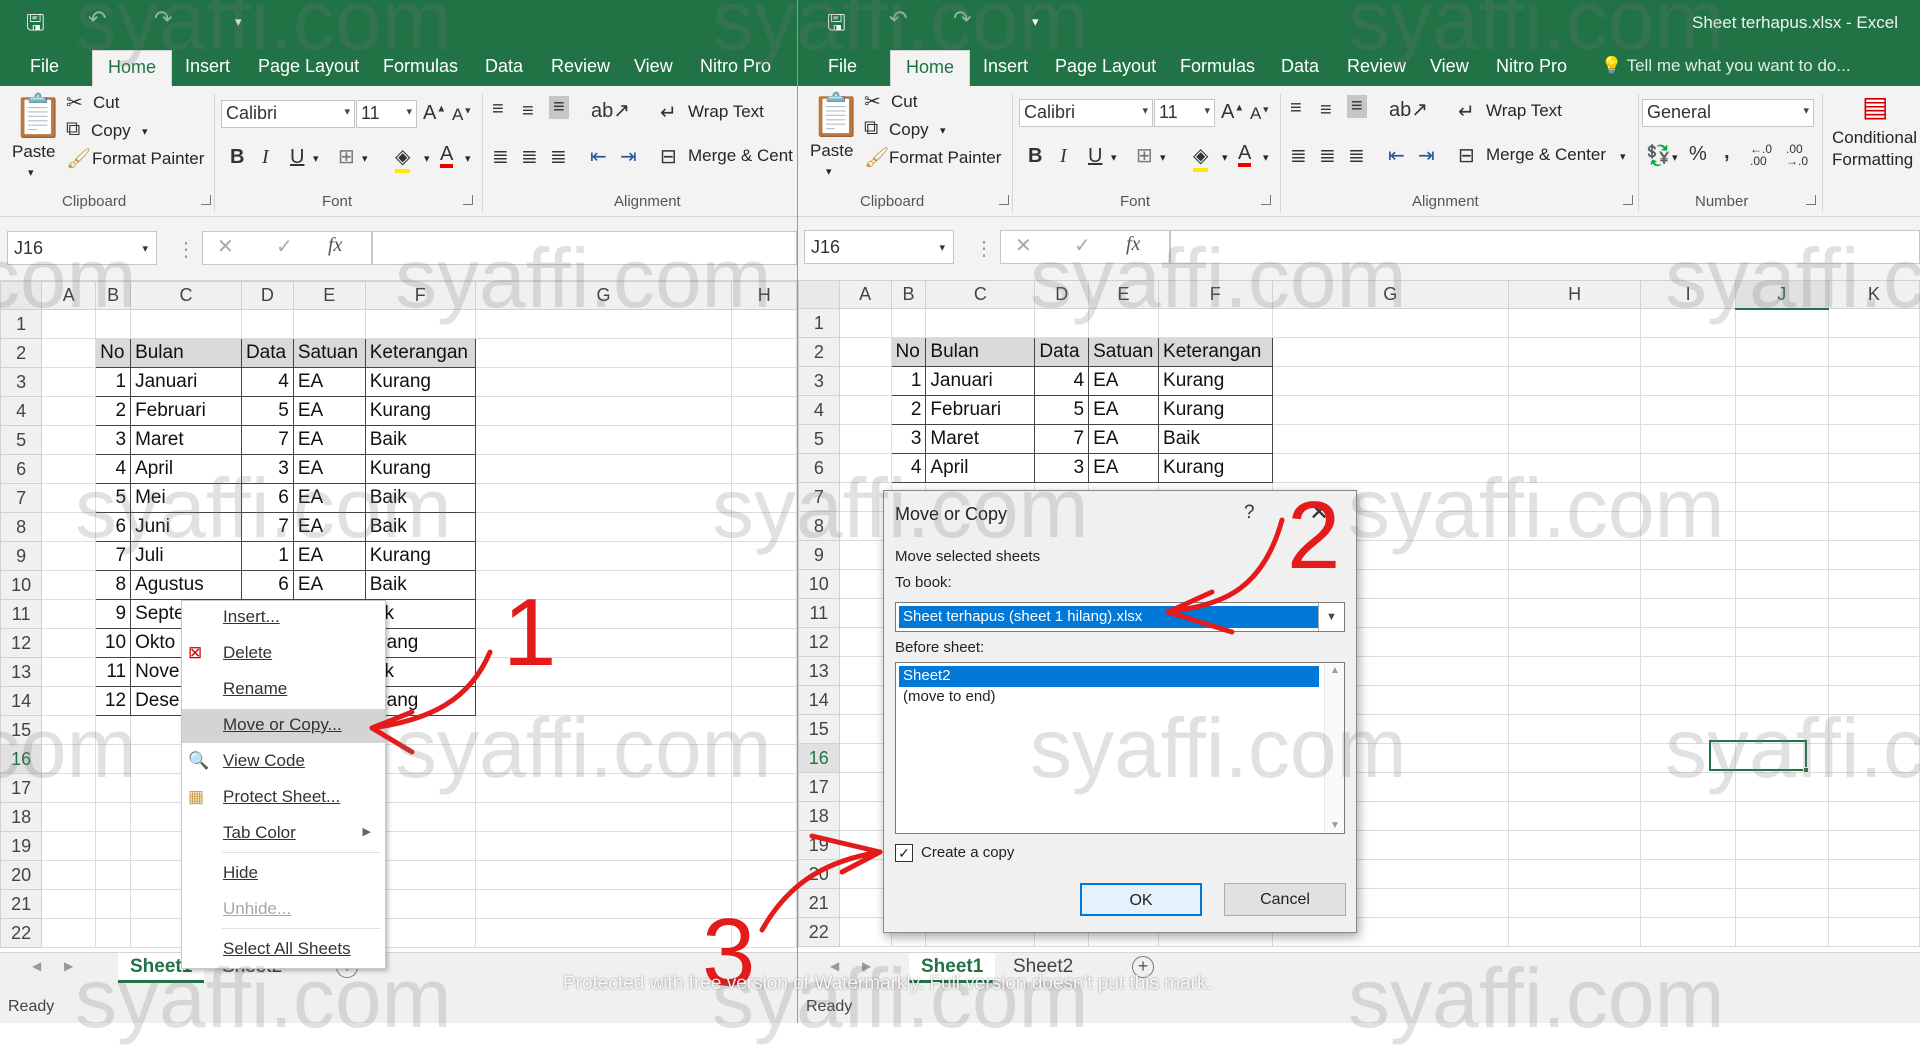 The width and height of the screenshot is (1920, 1047). What do you see at coordinates (113, 440) in the screenshot?
I see `cell: 3` at bounding box center [113, 440].